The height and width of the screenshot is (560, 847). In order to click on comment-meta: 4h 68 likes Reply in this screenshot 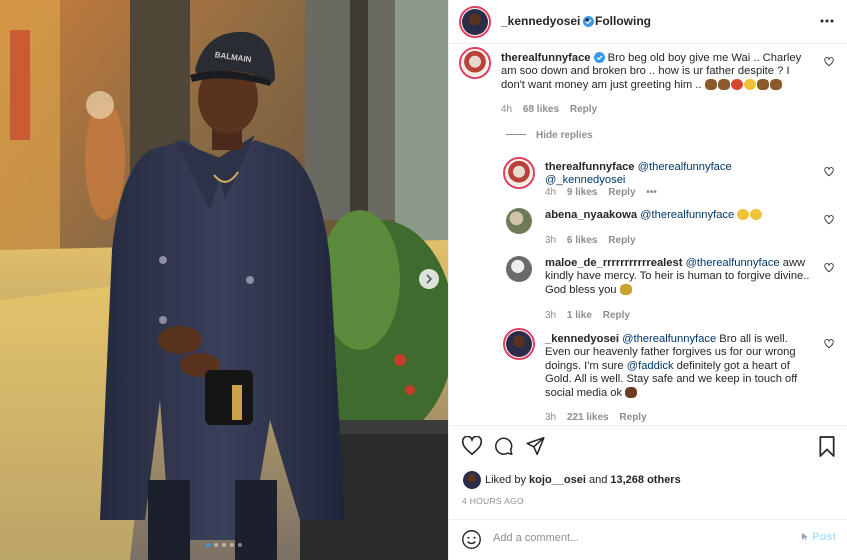, I will do `click(553, 109)`.